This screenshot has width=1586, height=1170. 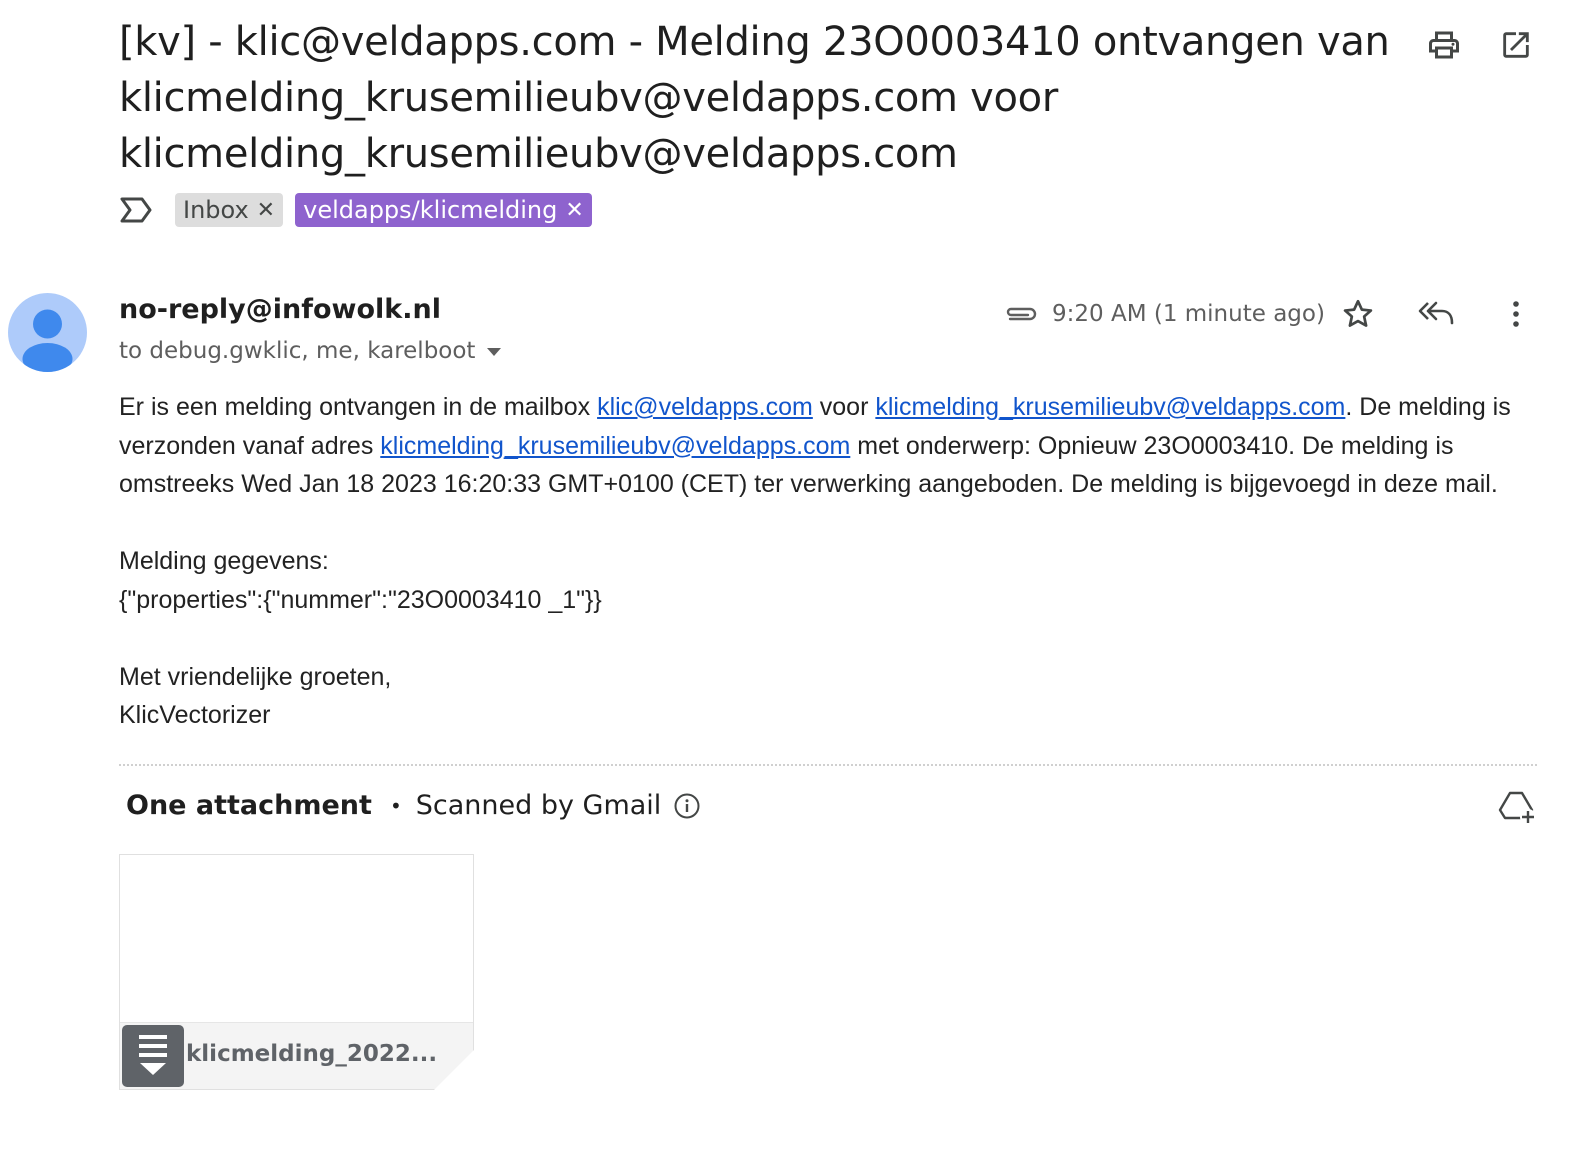 I want to click on recipients-text: to debug.gwklic, me, karelboot, so click(x=297, y=351).